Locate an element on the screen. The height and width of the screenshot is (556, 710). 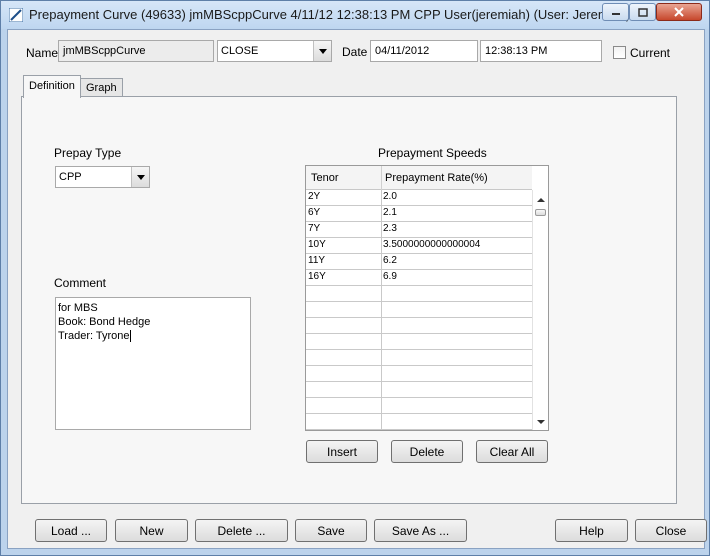
comment-line-3-text: Trader: Tyrone is located at coordinates (94, 336).